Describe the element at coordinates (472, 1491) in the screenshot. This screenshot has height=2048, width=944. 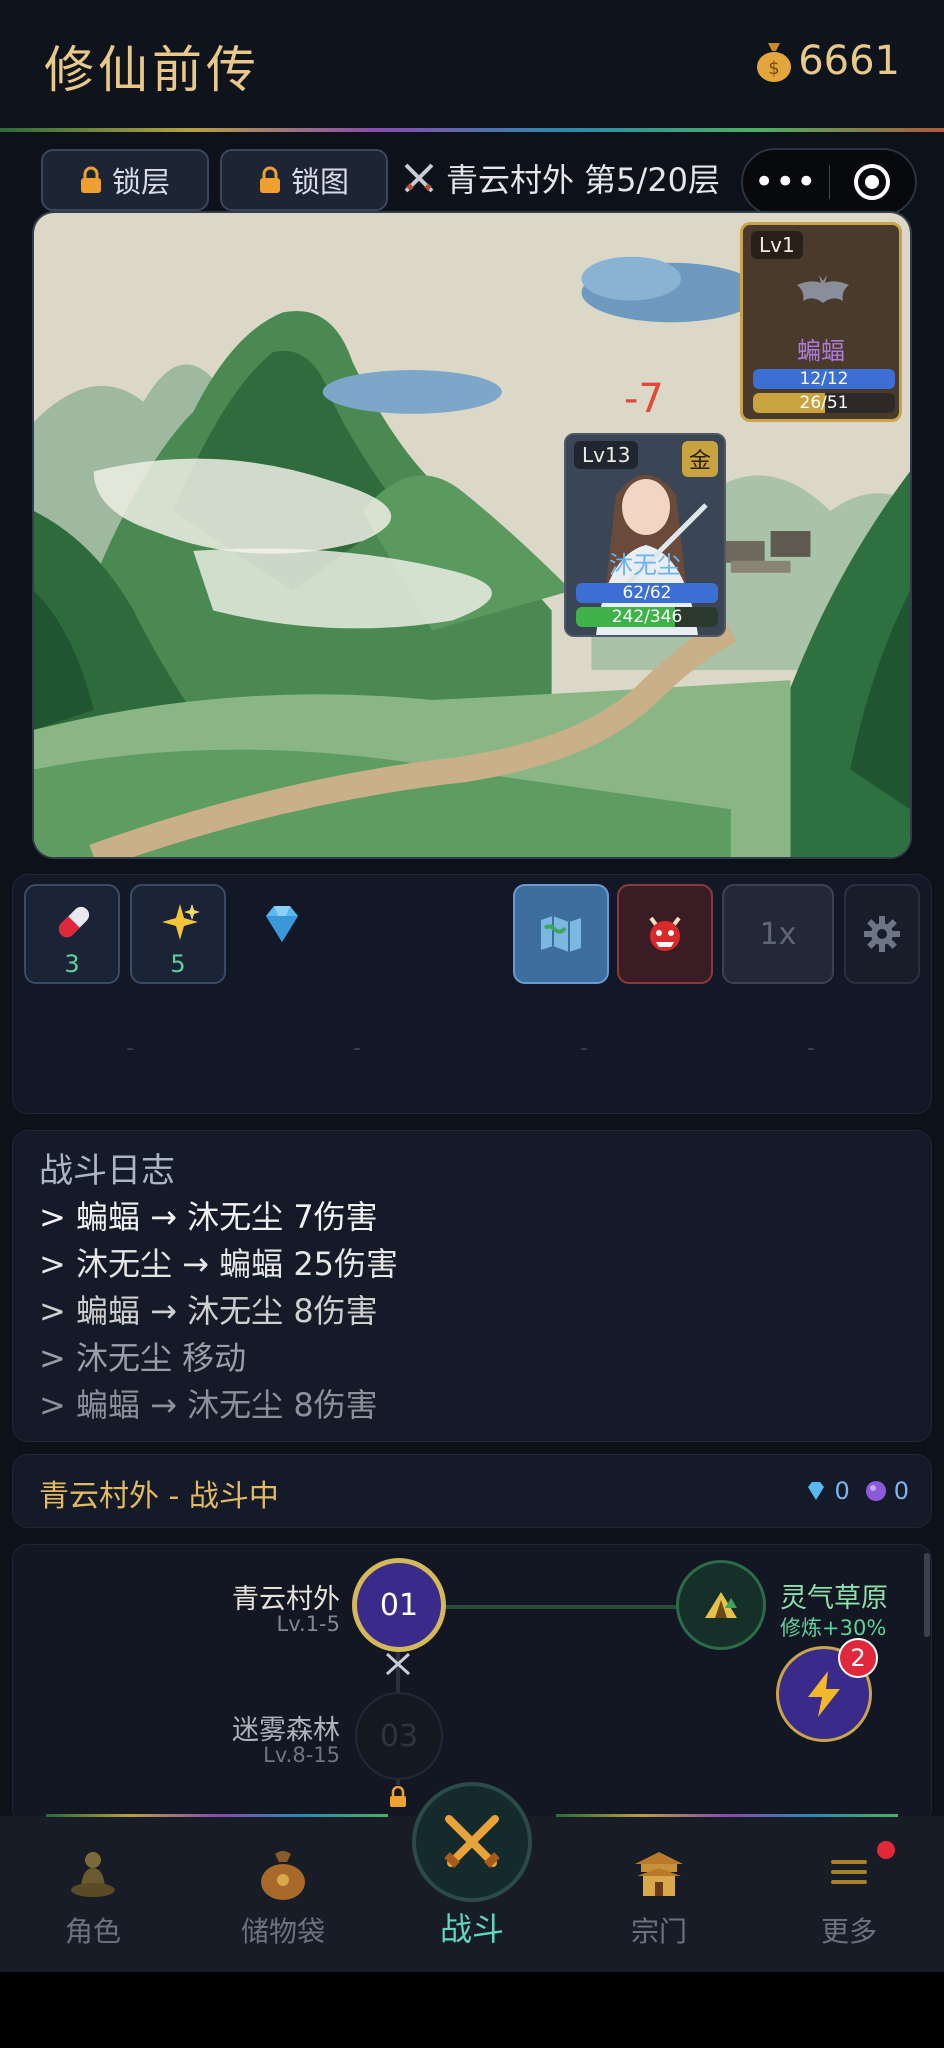
I see `battle-status-bar: 青云村外 - 战斗中 0 0` at that location.